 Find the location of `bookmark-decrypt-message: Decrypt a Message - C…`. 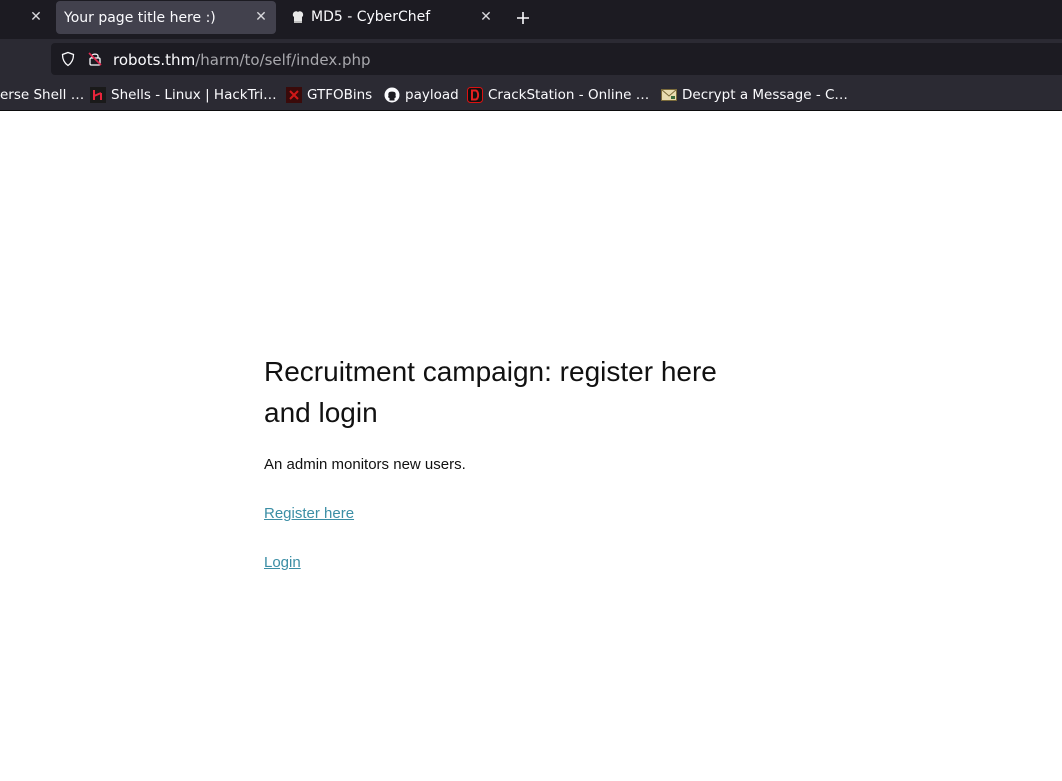

bookmark-decrypt-message: Decrypt a Message - C… is located at coordinates (754, 95).